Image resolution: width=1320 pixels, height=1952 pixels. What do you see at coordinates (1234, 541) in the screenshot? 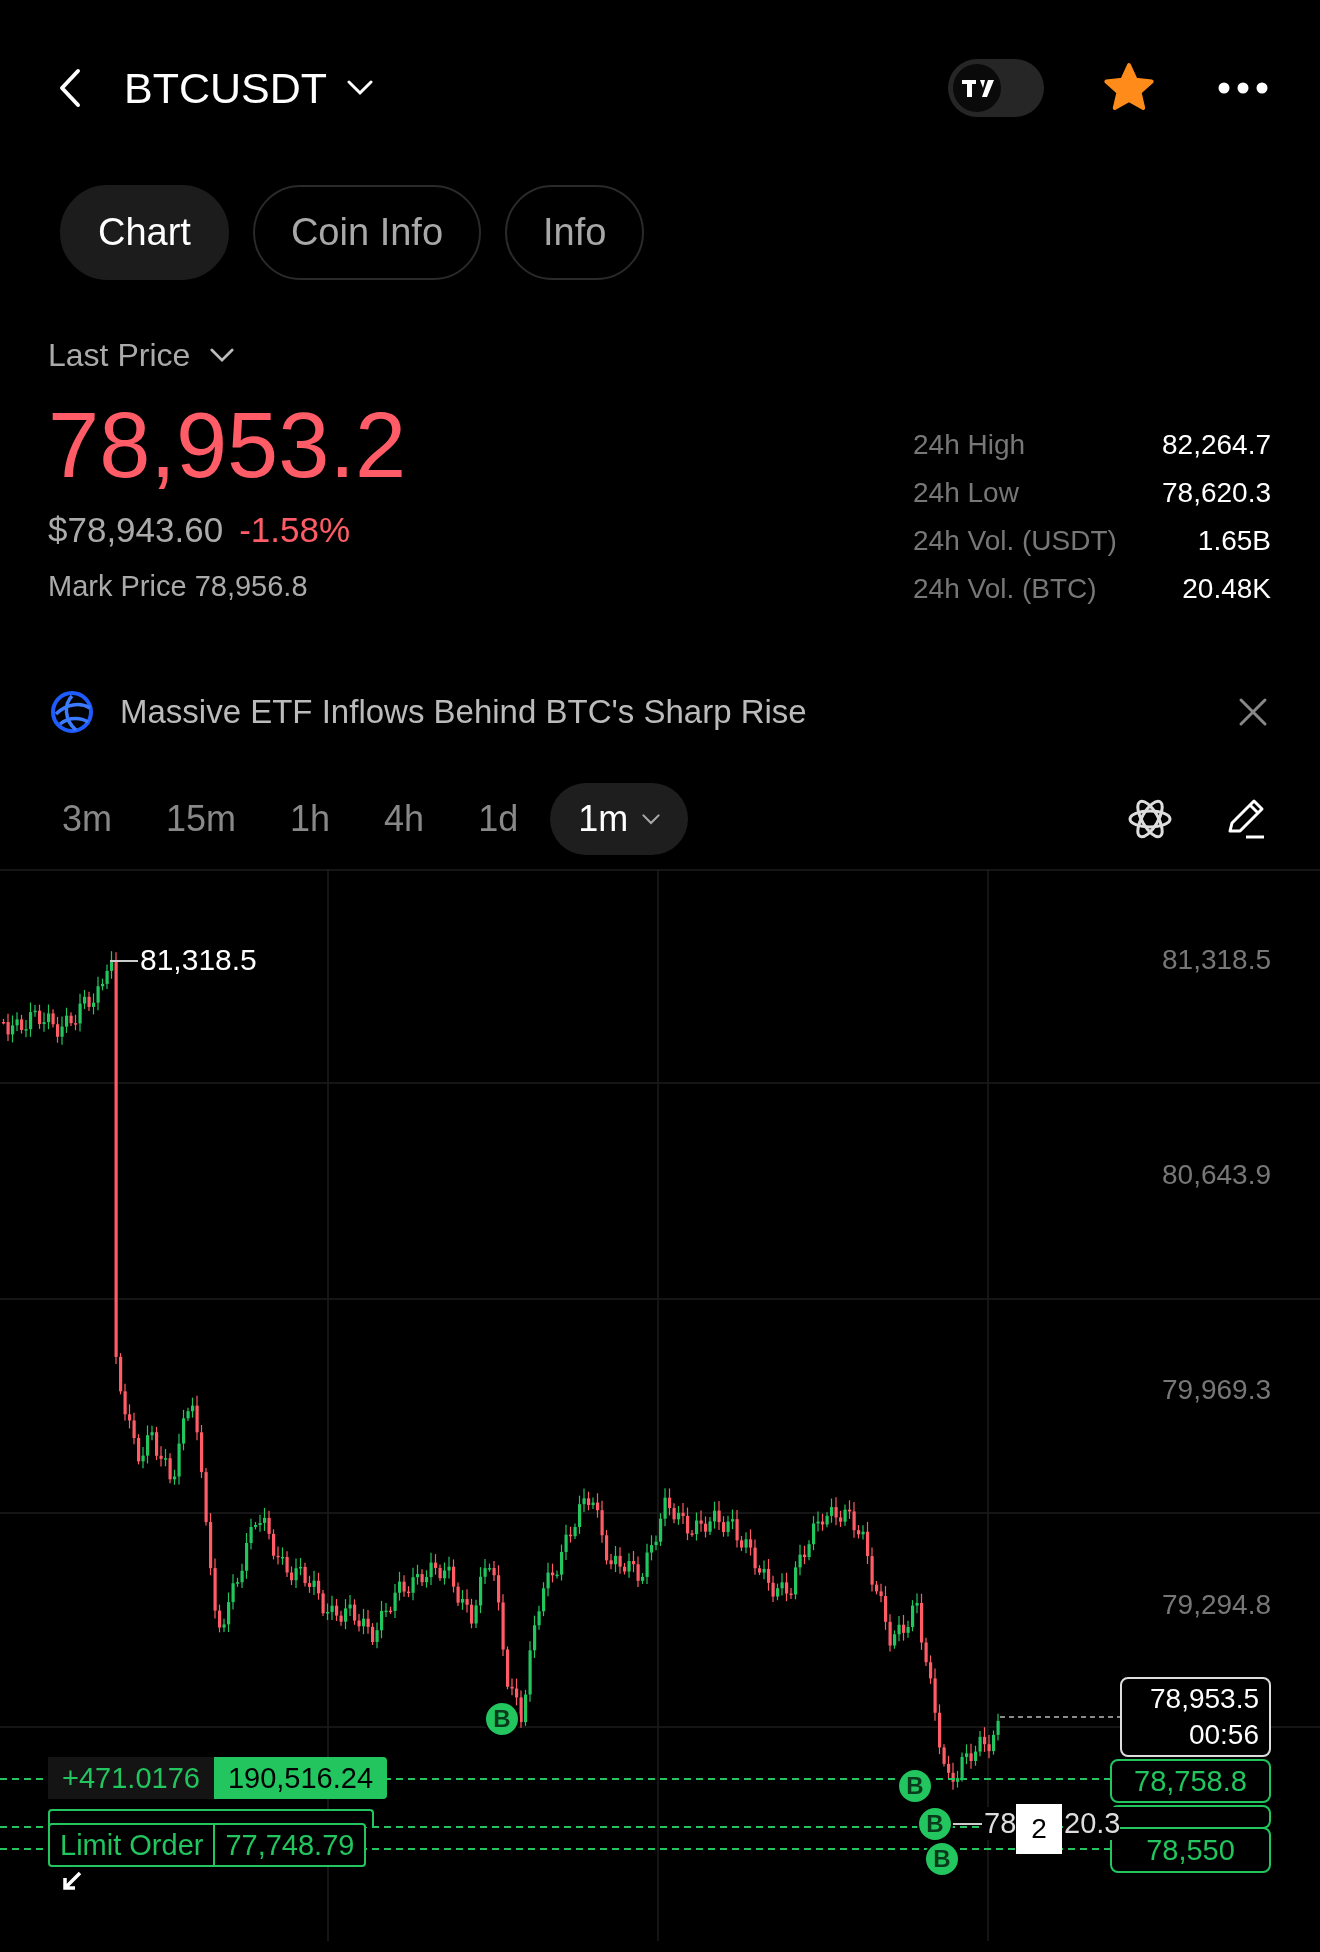
I see `stat-value: 1.65B` at bounding box center [1234, 541].